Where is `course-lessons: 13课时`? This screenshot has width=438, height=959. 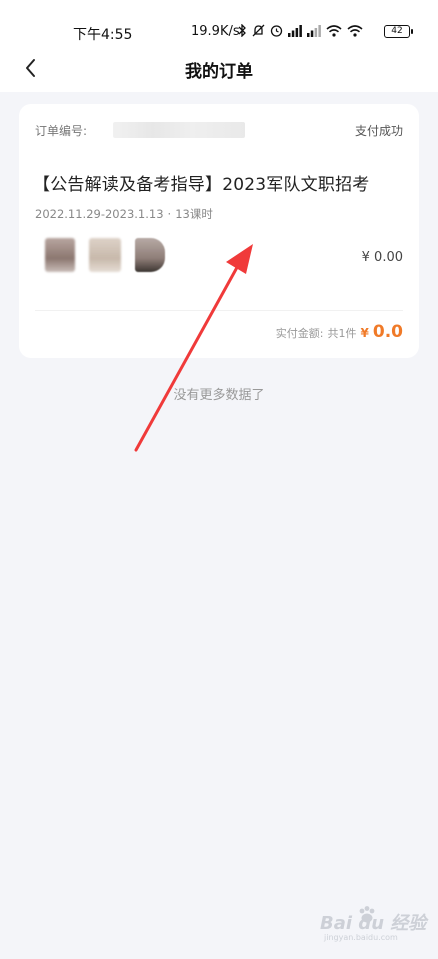
course-lessons: 13课时 is located at coordinates (194, 214).